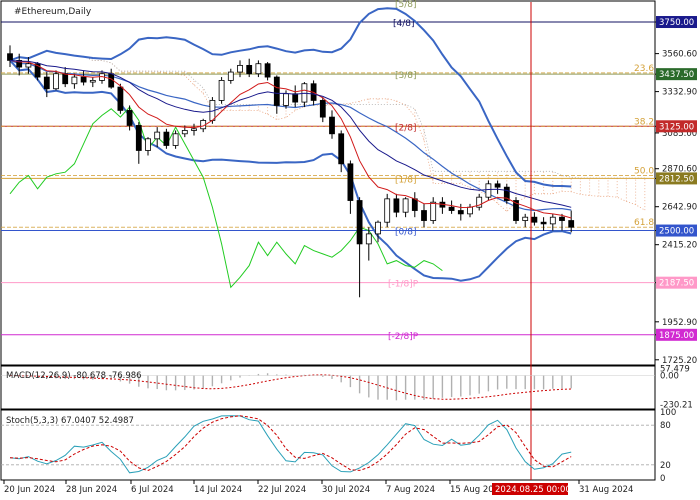 This screenshot has width=700, height=500. I want to click on price-tag: 2187.50, so click(676, 282).